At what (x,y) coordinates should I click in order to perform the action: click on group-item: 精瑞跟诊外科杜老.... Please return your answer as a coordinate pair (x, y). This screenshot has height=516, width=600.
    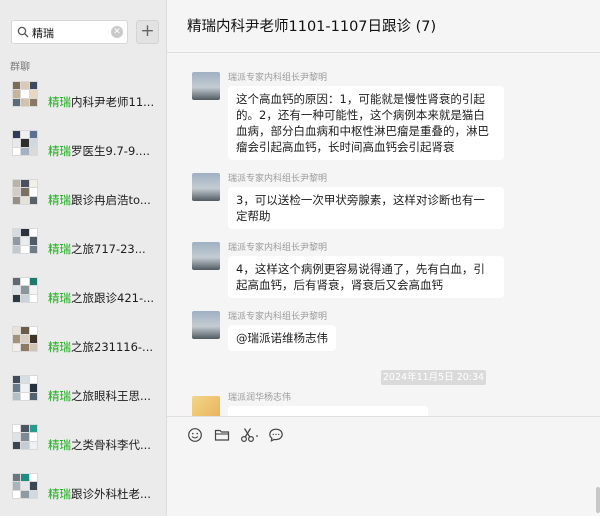
    Looking at the image, I should click on (83, 489).